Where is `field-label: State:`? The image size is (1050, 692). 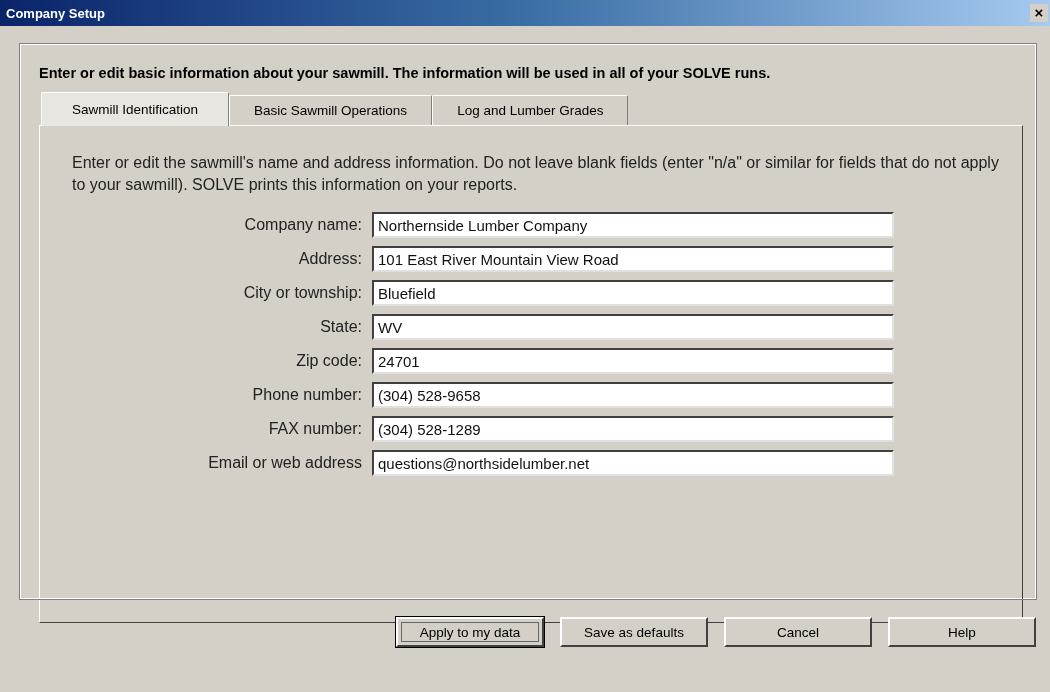
field-label: State: is located at coordinates (340, 327).